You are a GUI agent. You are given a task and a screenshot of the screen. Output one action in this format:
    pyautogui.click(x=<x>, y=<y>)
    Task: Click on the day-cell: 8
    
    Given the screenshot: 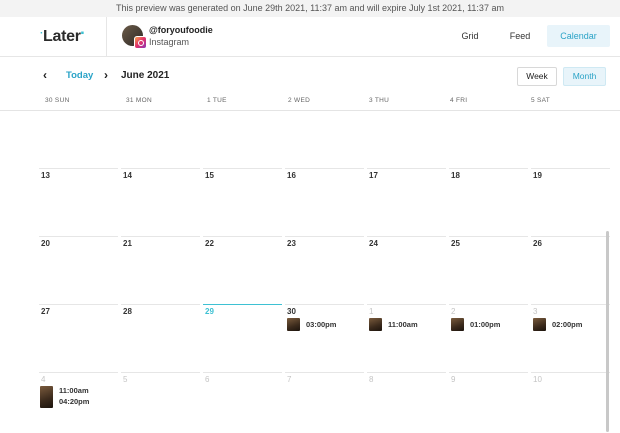 What is the action you would take?
    pyautogui.click(x=406, y=402)
    